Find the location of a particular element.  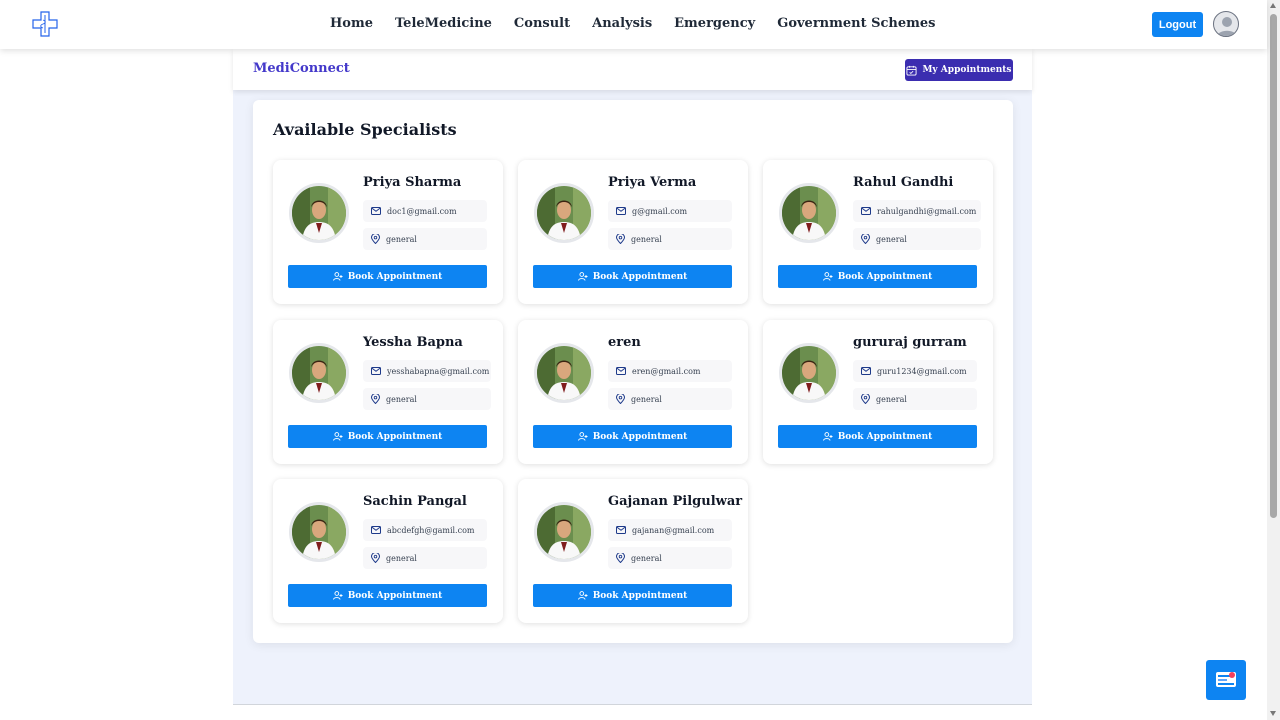

doctor-name: Yessha Bapna is located at coordinates (413, 342).